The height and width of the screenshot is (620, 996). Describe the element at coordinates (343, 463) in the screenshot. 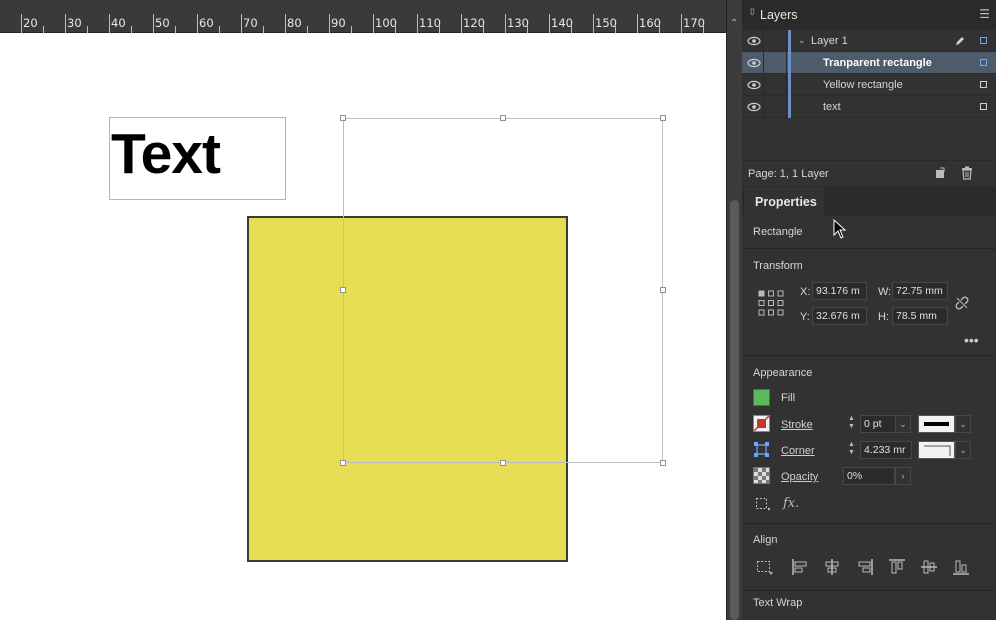

I see `resize-handle-bottom-left` at that location.